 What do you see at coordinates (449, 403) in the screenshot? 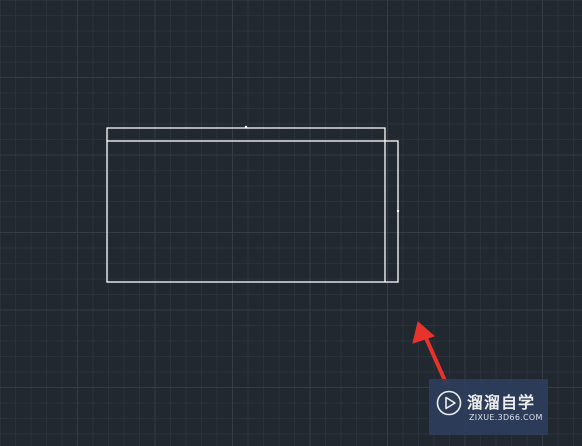
I see `play-logo-icon` at bounding box center [449, 403].